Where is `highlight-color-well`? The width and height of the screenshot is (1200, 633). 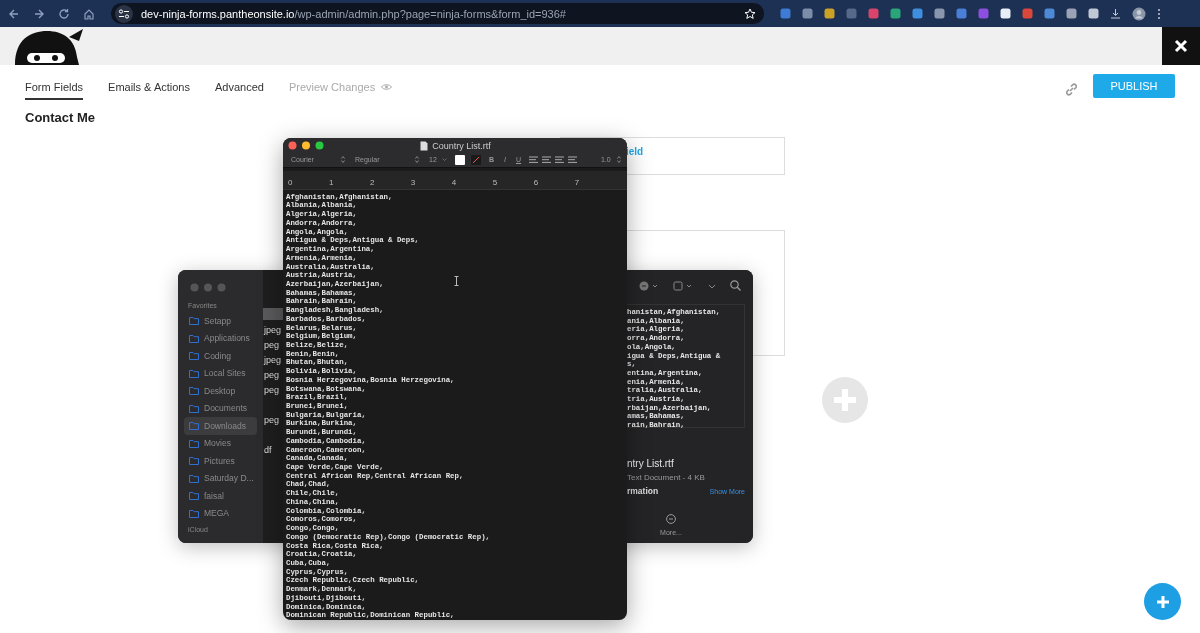
highlight-color-well is located at coordinates (476, 159).